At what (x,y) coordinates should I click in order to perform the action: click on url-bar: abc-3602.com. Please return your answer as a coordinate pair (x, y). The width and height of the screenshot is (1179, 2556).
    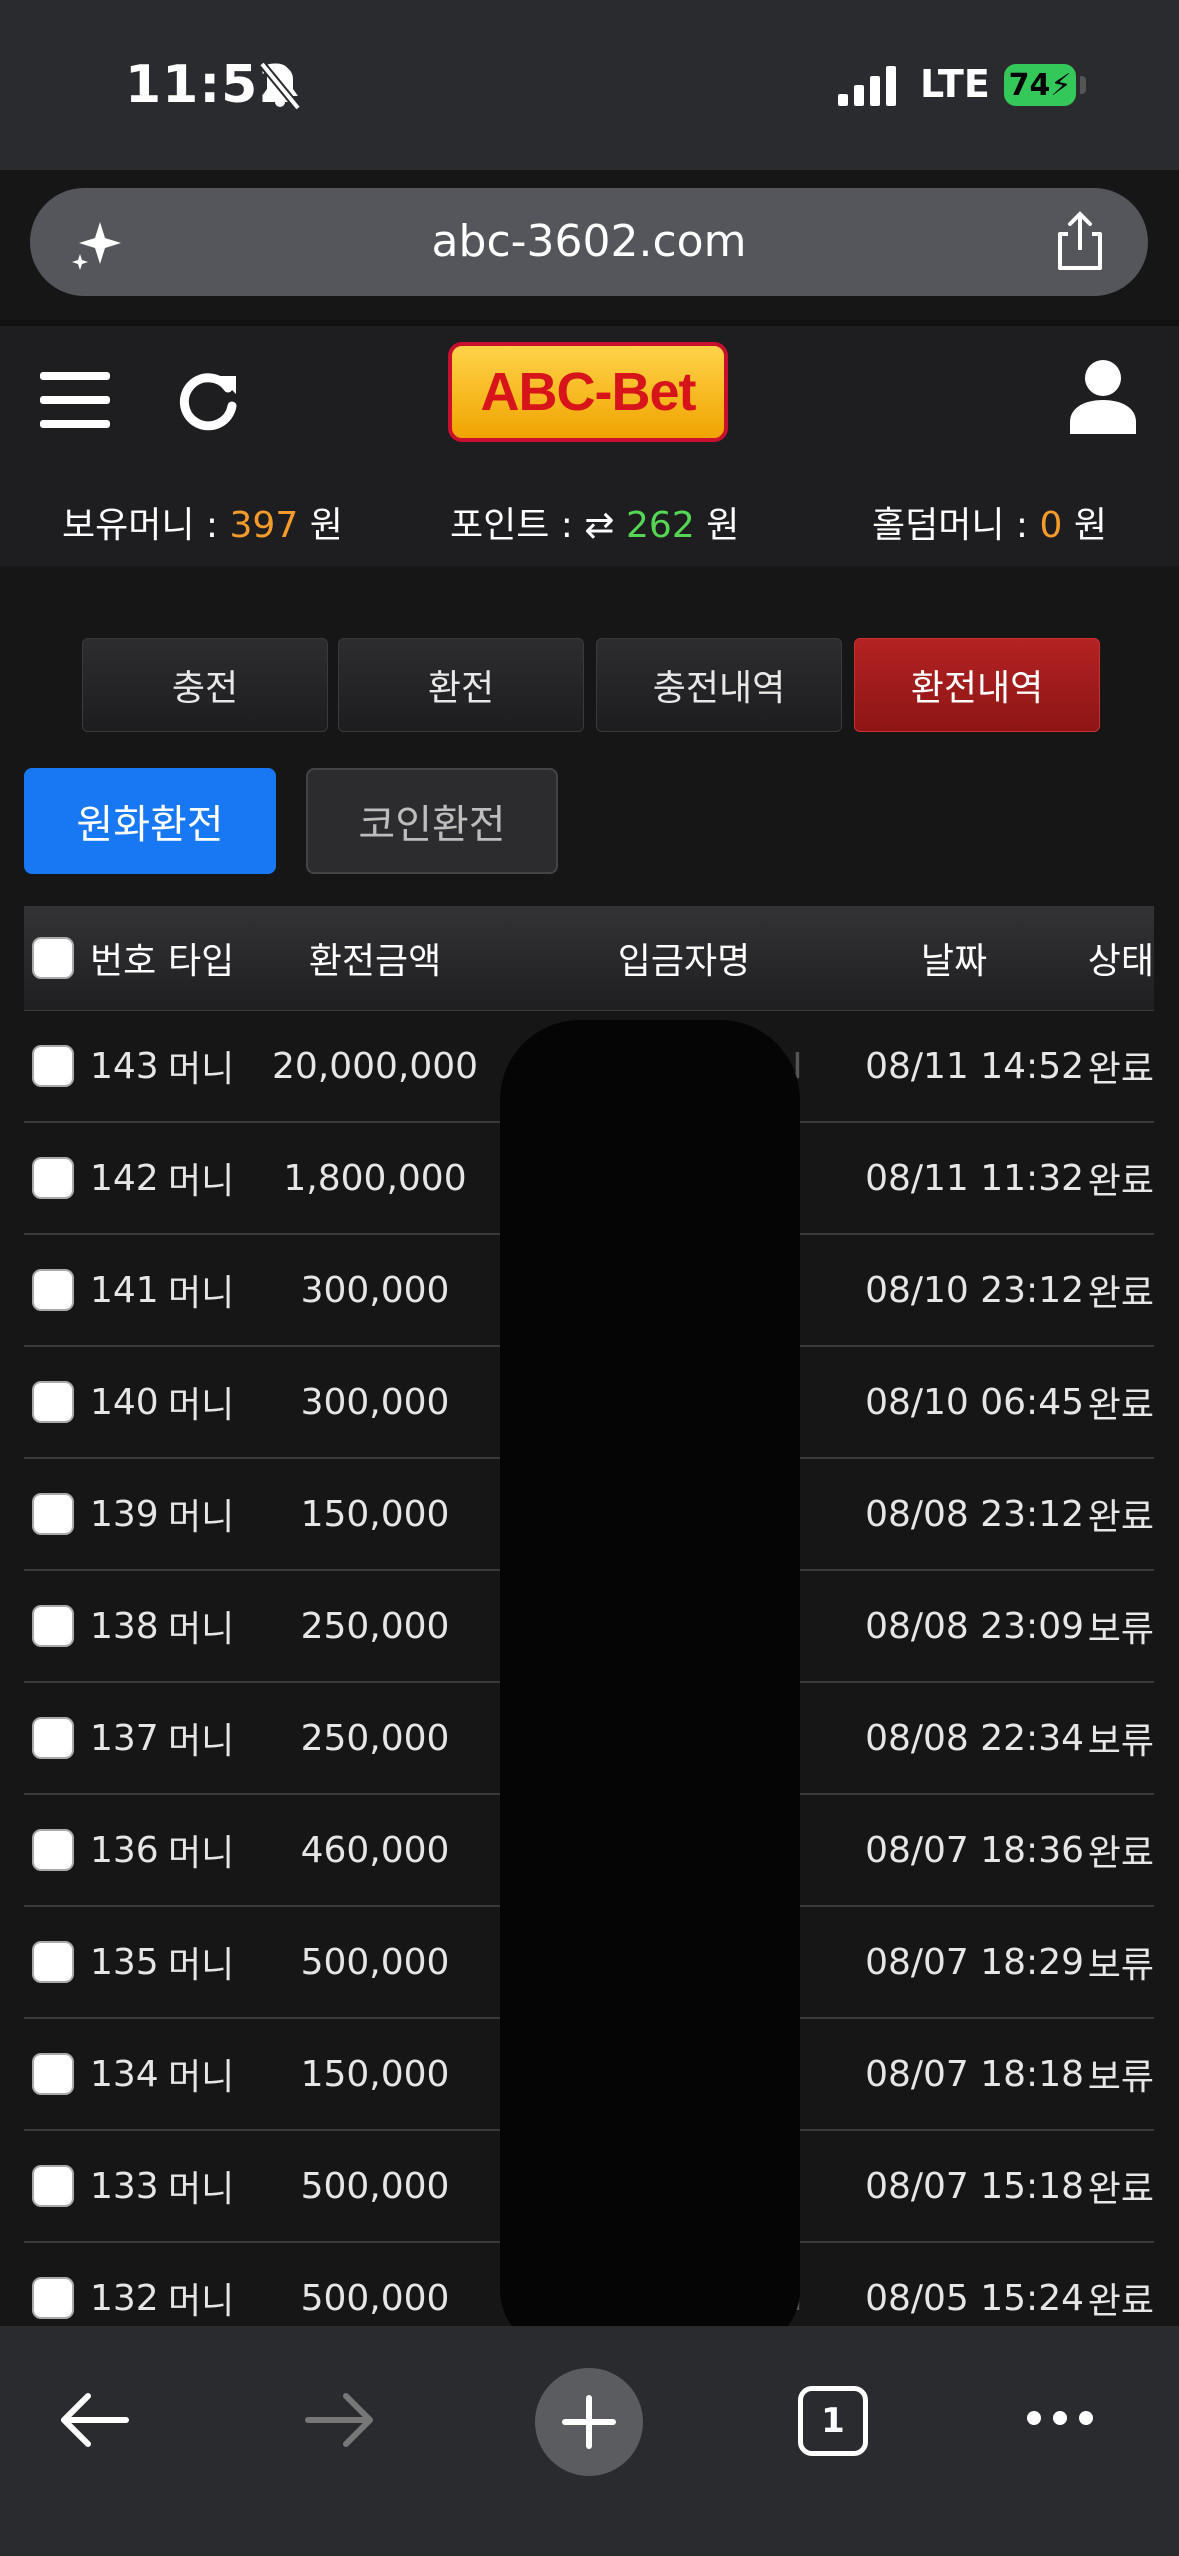
    Looking at the image, I should click on (589, 242).